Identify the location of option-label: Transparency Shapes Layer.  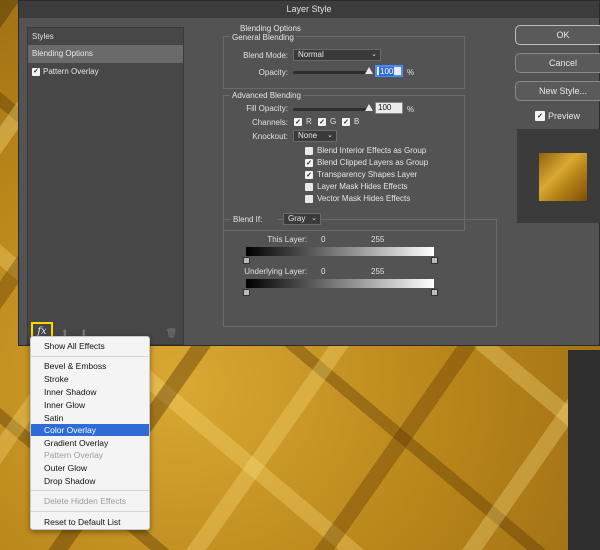
(367, 174).